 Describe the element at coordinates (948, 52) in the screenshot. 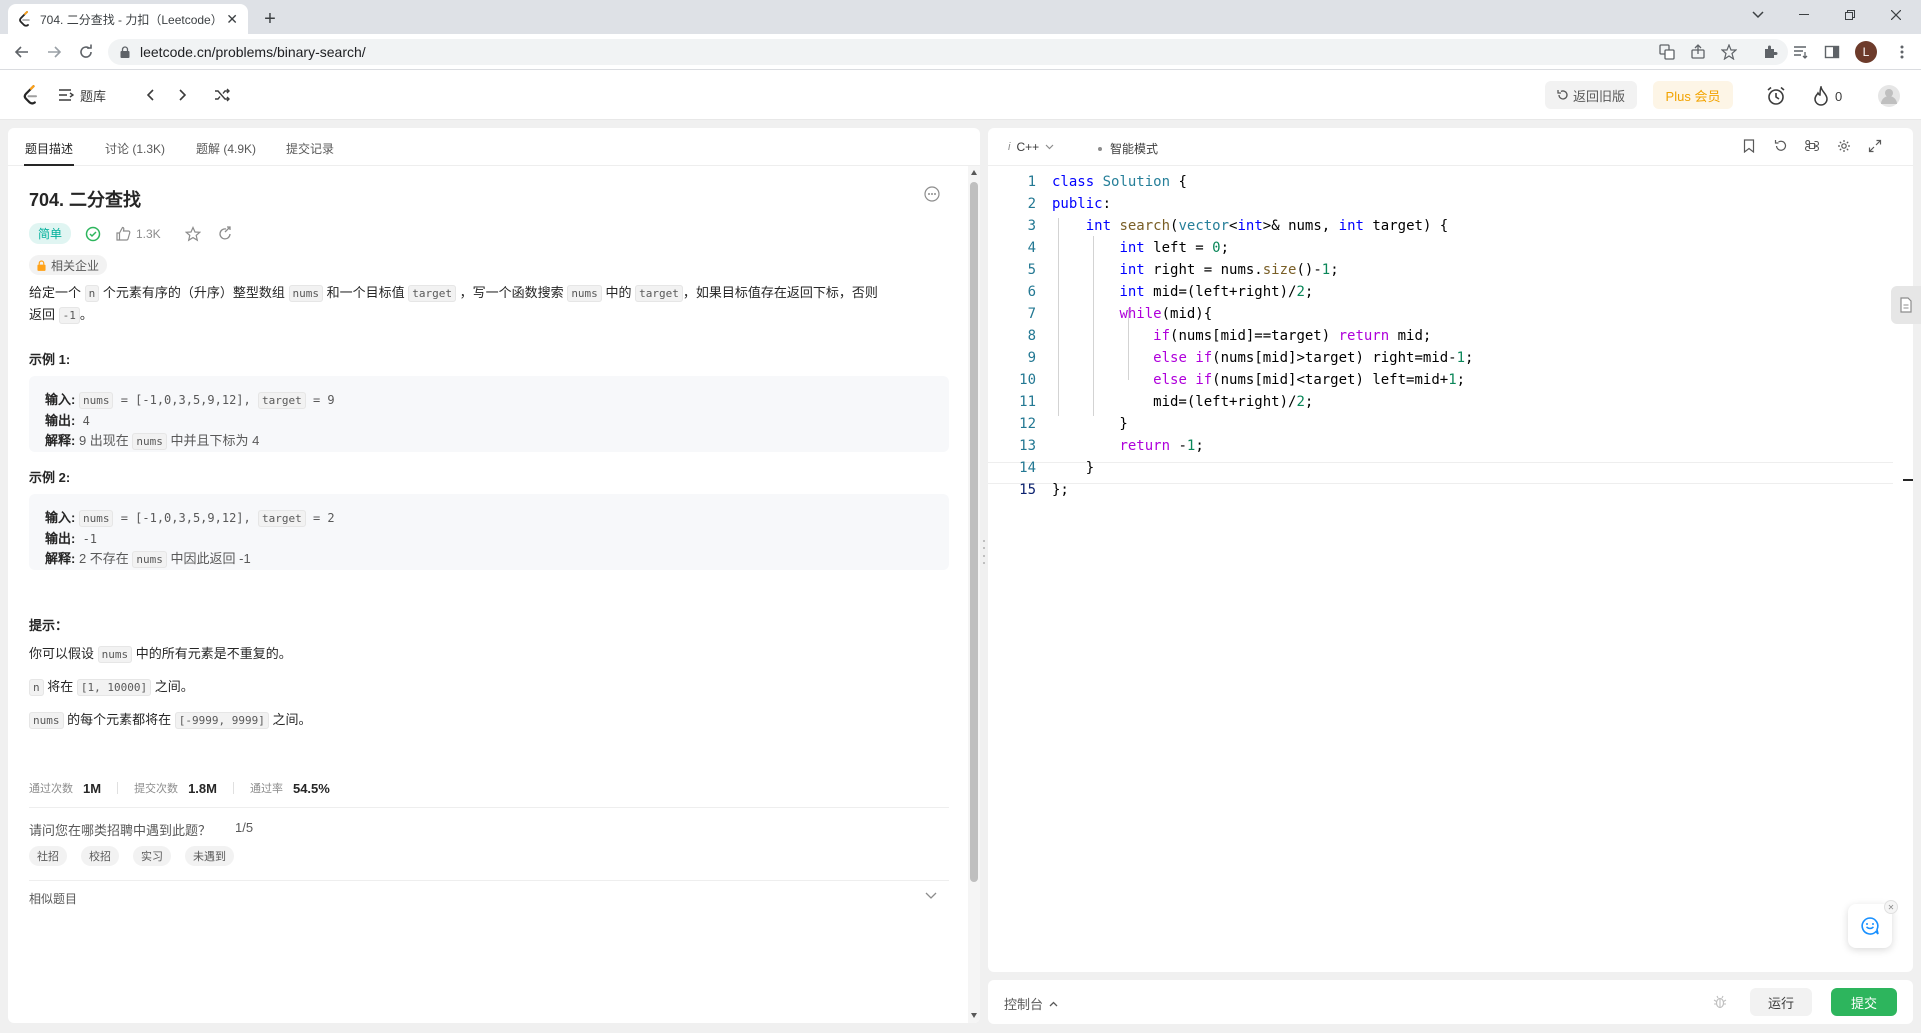

I see `url-input: leetcode.cn/problems/binary-search/` at that location.